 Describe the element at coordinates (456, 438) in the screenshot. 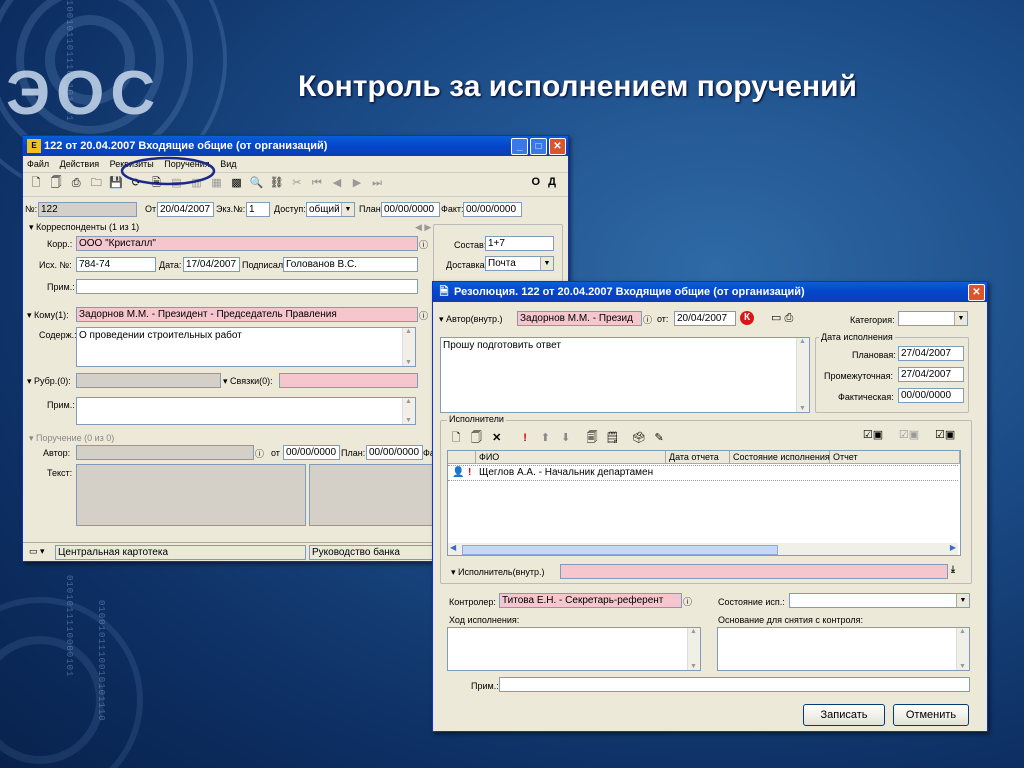

I see `add-executor-icon: 🗋` at that location.